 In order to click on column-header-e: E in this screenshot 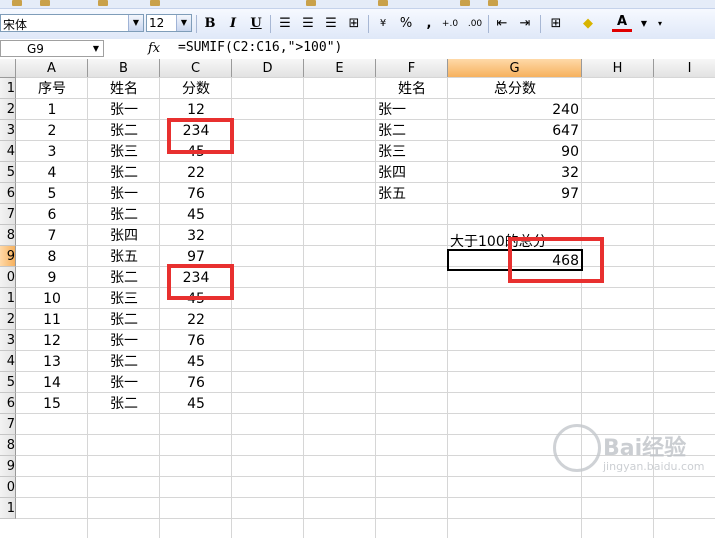, I will do `click(340, 68)`.